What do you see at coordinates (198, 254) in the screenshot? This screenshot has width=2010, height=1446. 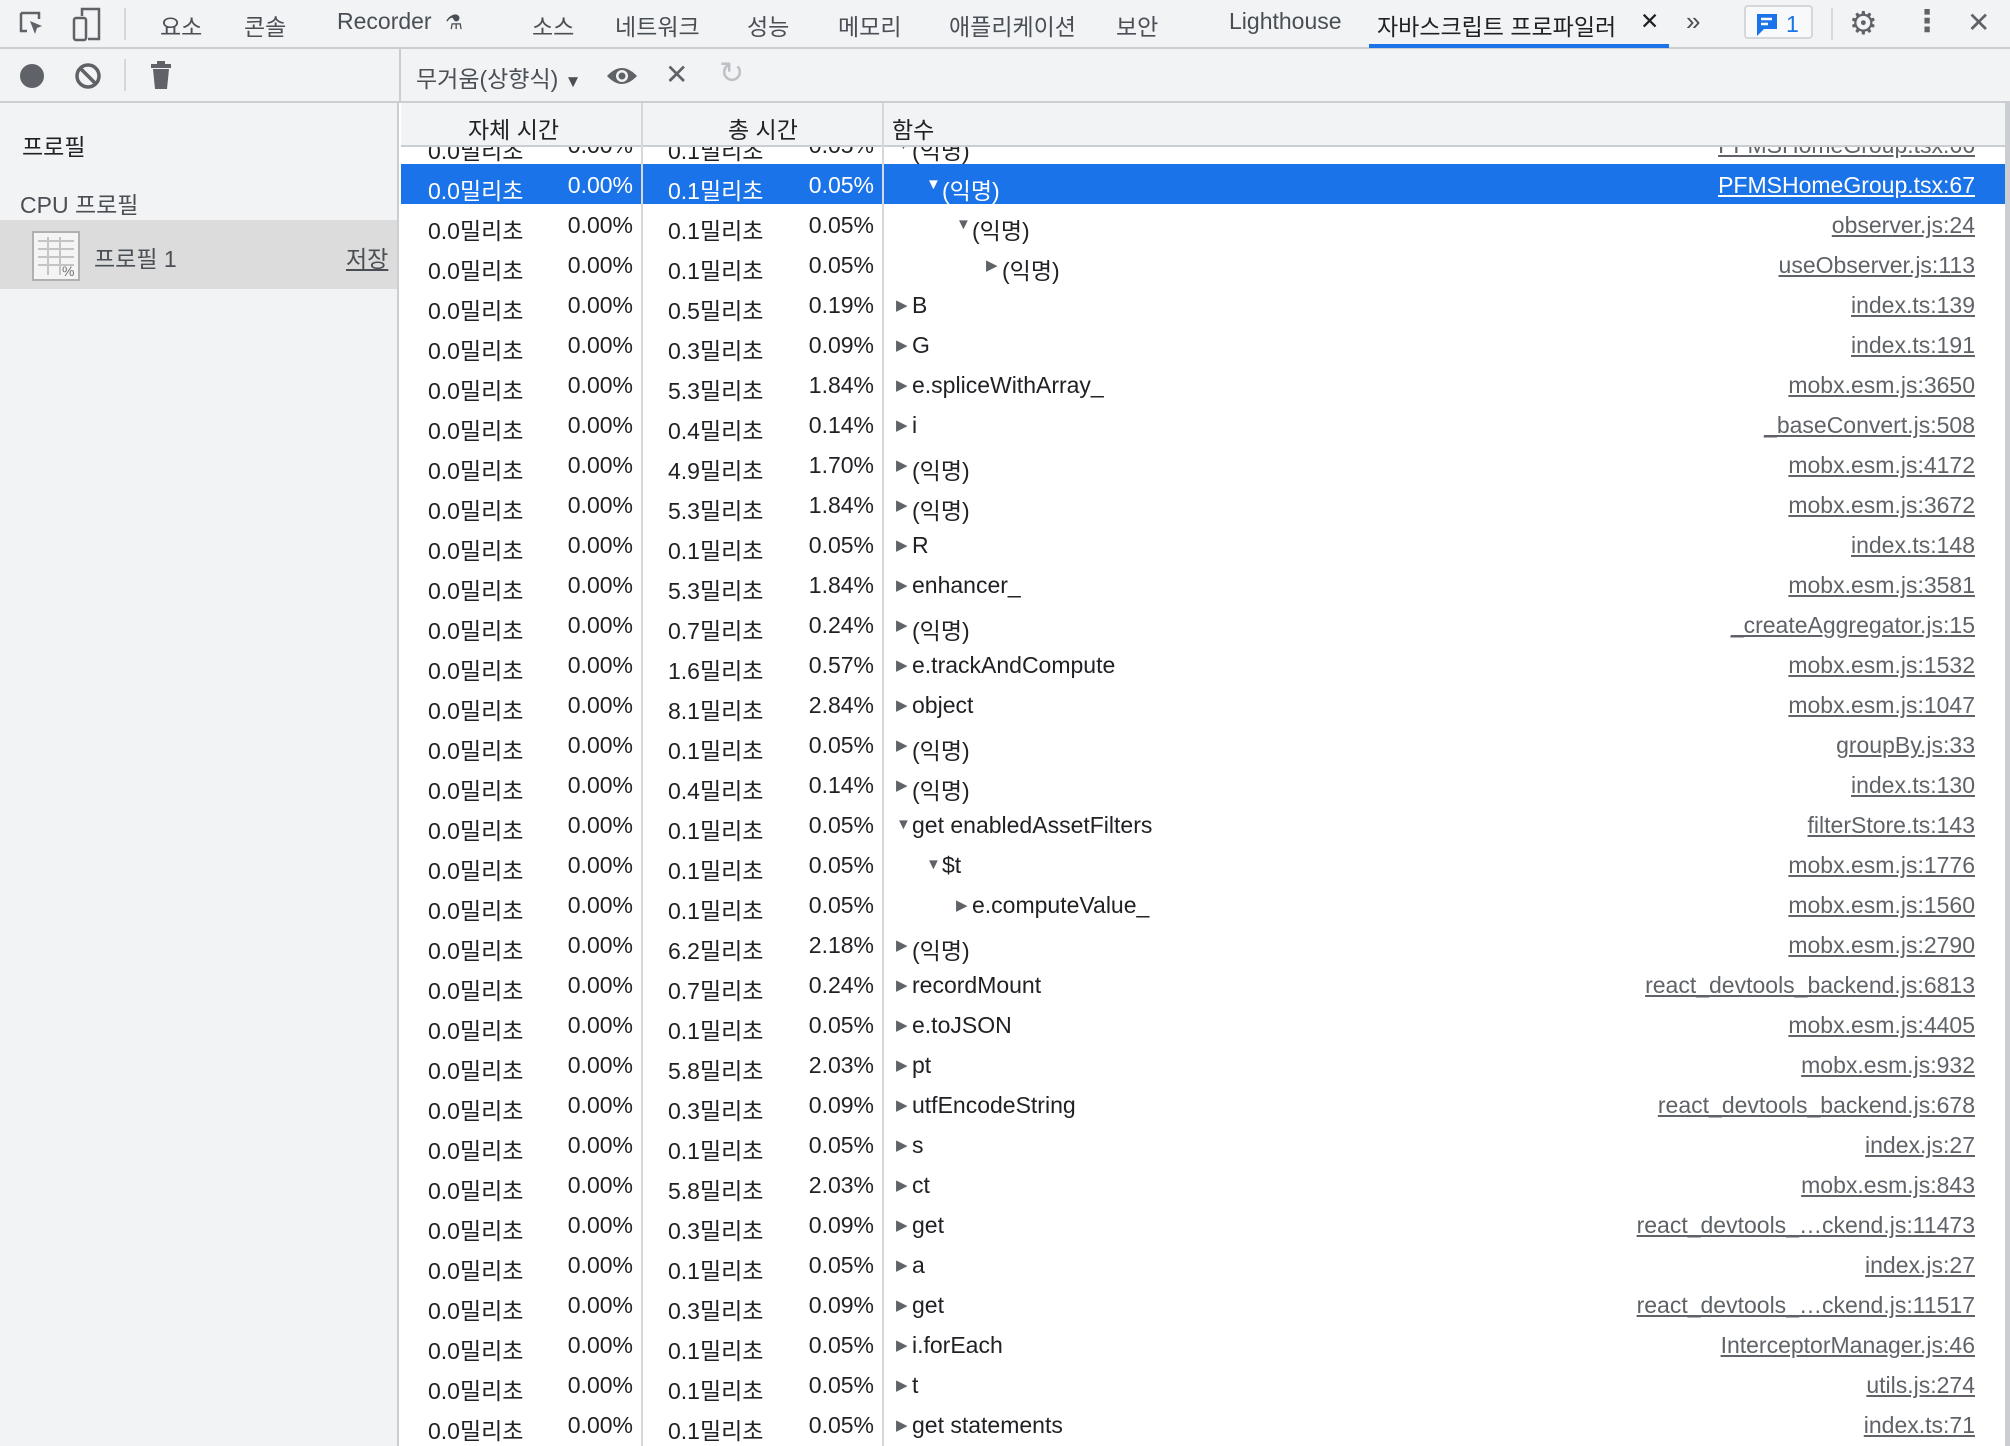 I see `profile-item: % 프로필 1 저장` at bounding box center [198, 254].